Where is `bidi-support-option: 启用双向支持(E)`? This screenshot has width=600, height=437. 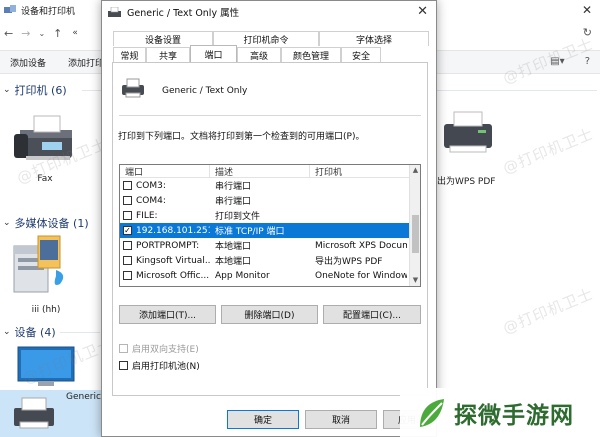
bidi-support-option: 启用双向支持(E) is located at coordinates (159, 348).